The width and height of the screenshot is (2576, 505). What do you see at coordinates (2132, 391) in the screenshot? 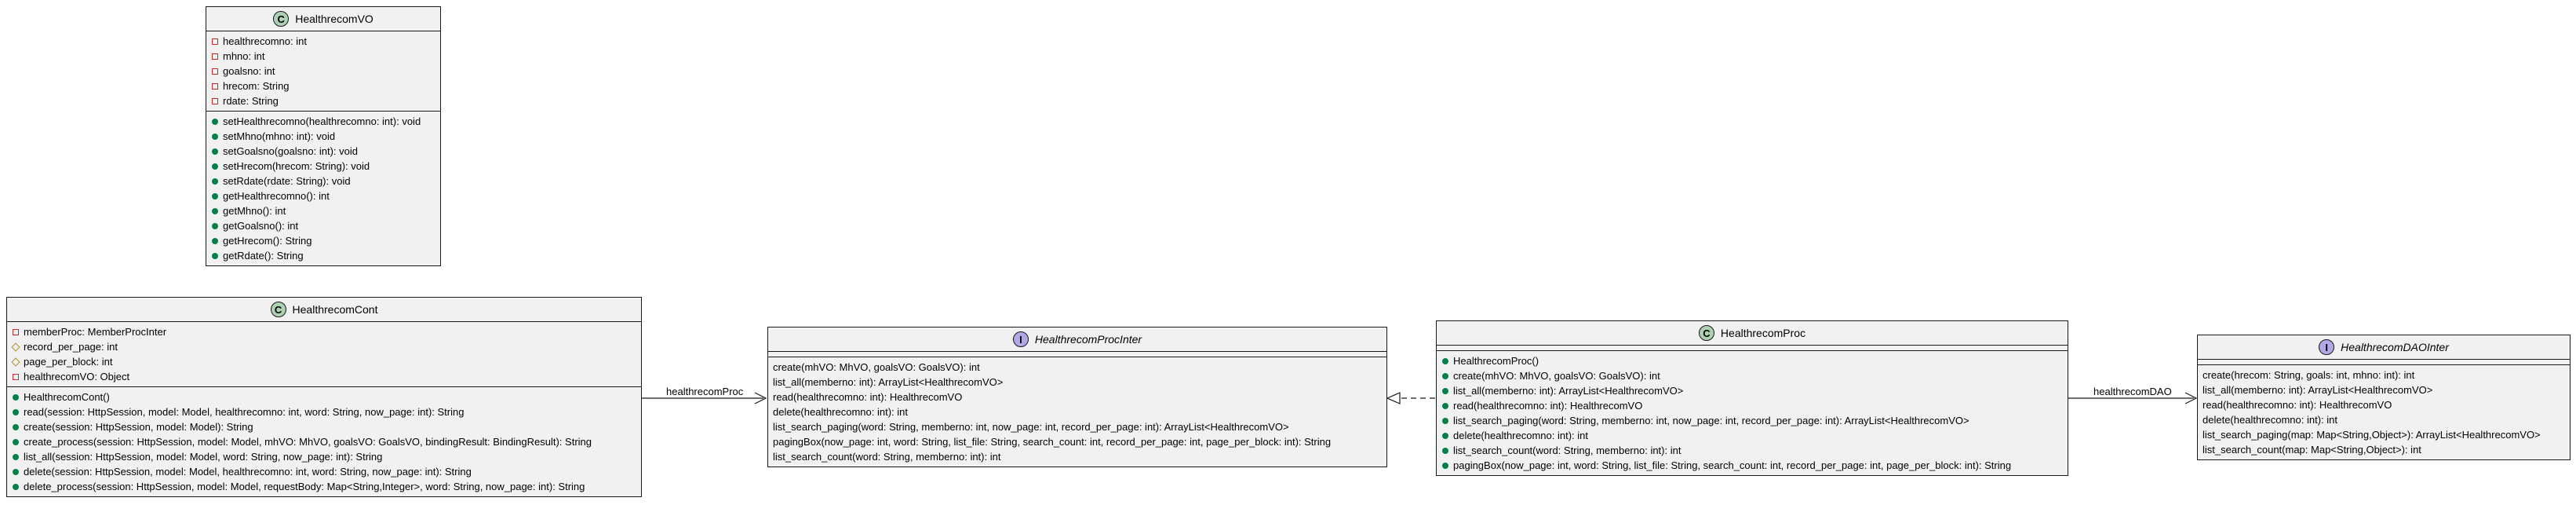
I see `edge-label-healthrecomdao: healthrecomDAO` at bounding box center [2132, 391].